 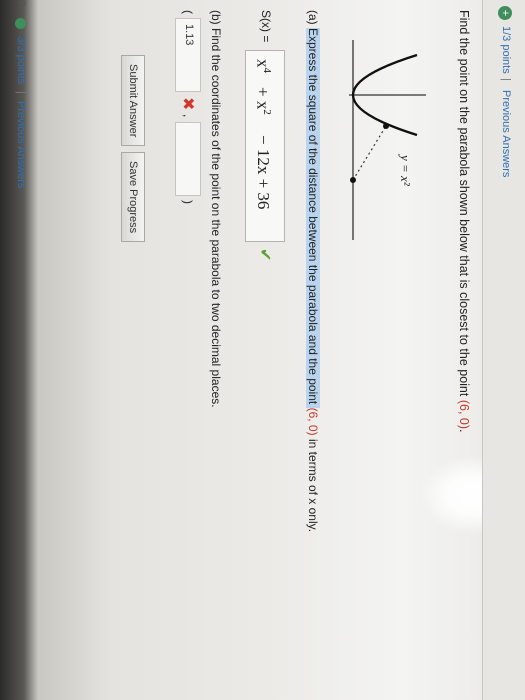 I want to click on s-label: S(x) =, so click(x=266, y=26).